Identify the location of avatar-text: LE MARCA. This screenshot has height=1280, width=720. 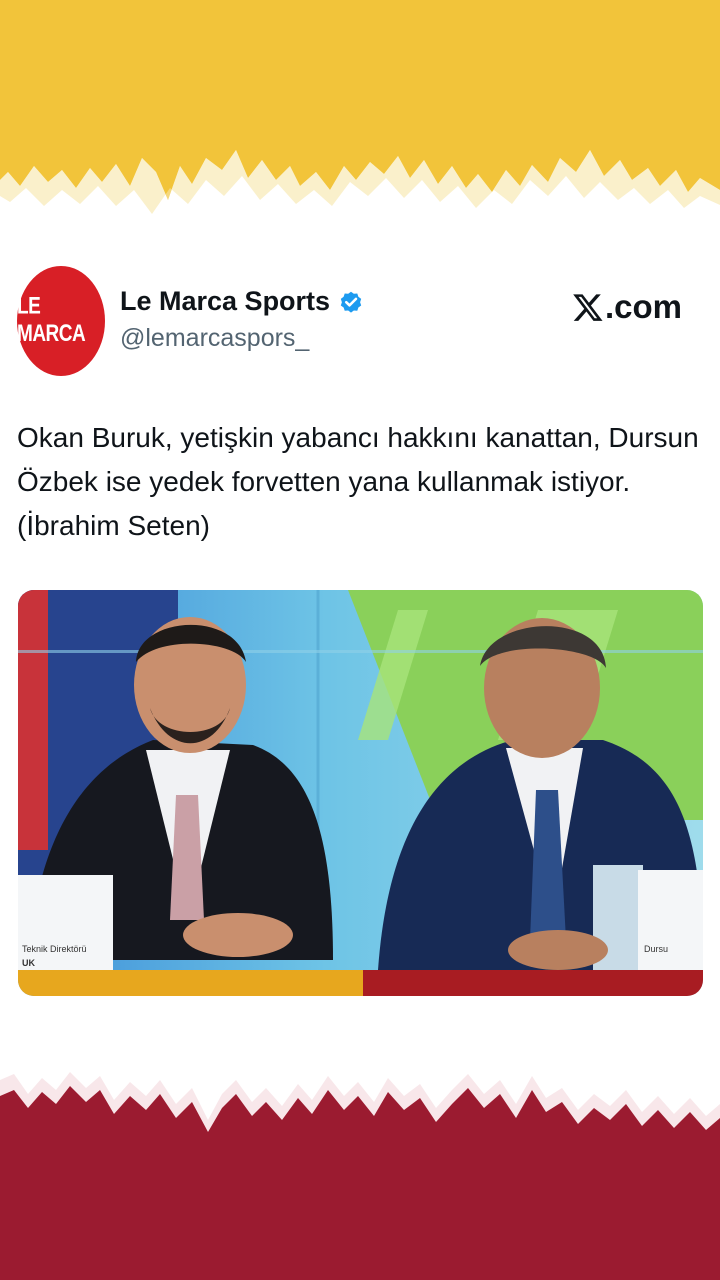
(51, 320).